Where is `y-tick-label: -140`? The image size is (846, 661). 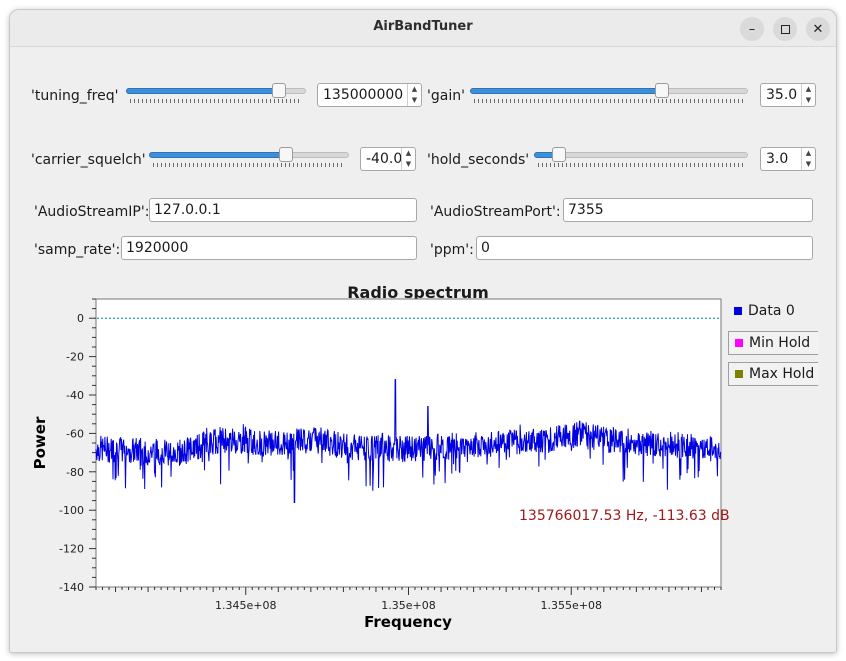 y-tick-label: -140 is located at coordinates (71, 587).